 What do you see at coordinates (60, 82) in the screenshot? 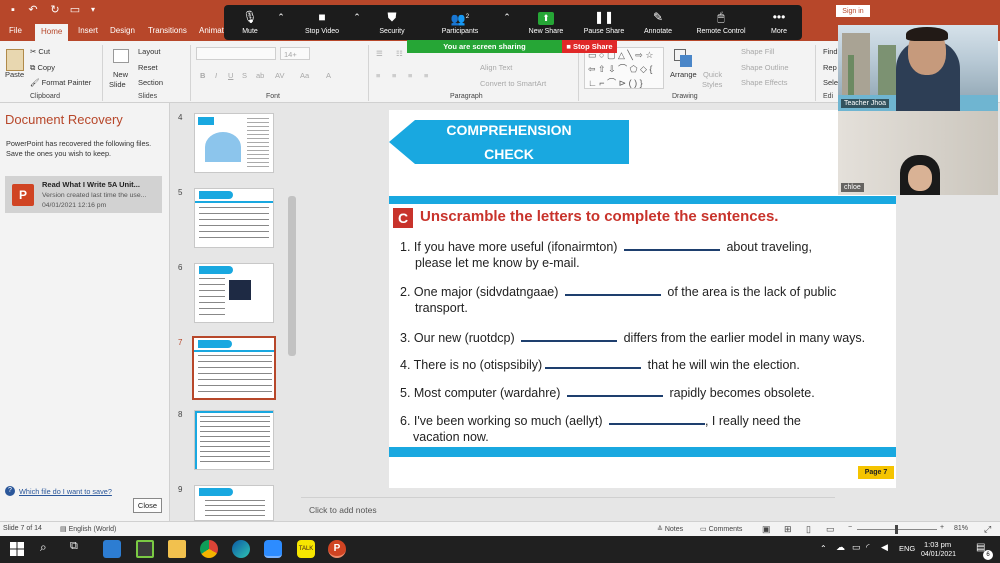
I see `format-painter-button: 🖌 Format Painter` at bounding box center [60, 82].